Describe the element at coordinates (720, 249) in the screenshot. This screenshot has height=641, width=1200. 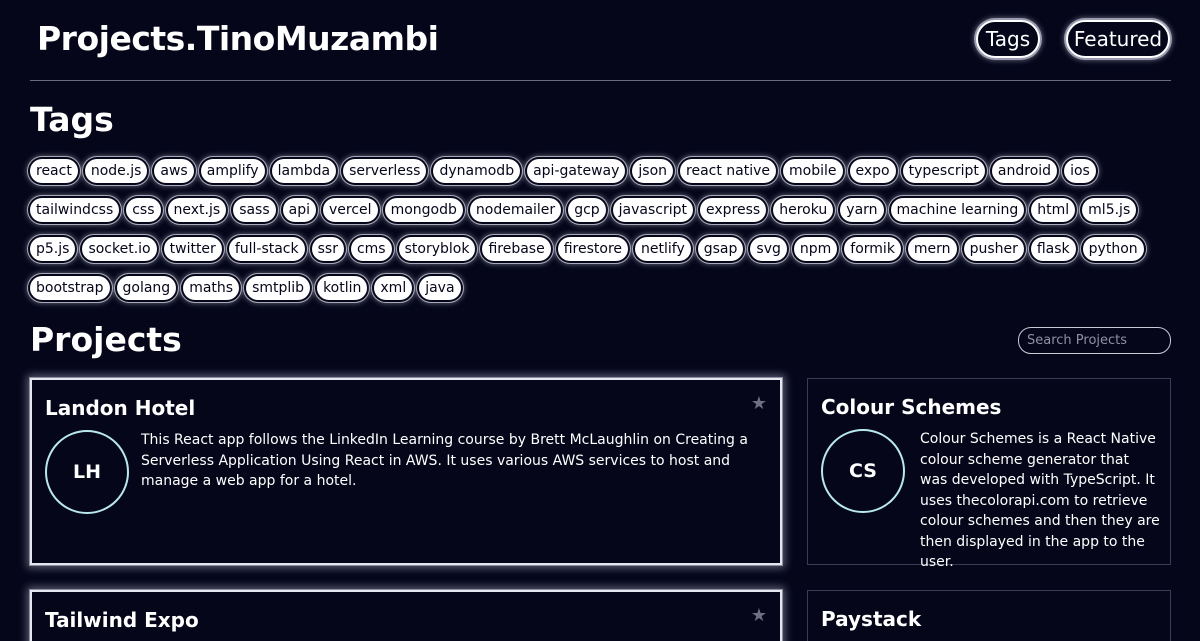
I see `tag-pill: gsap` at that location.